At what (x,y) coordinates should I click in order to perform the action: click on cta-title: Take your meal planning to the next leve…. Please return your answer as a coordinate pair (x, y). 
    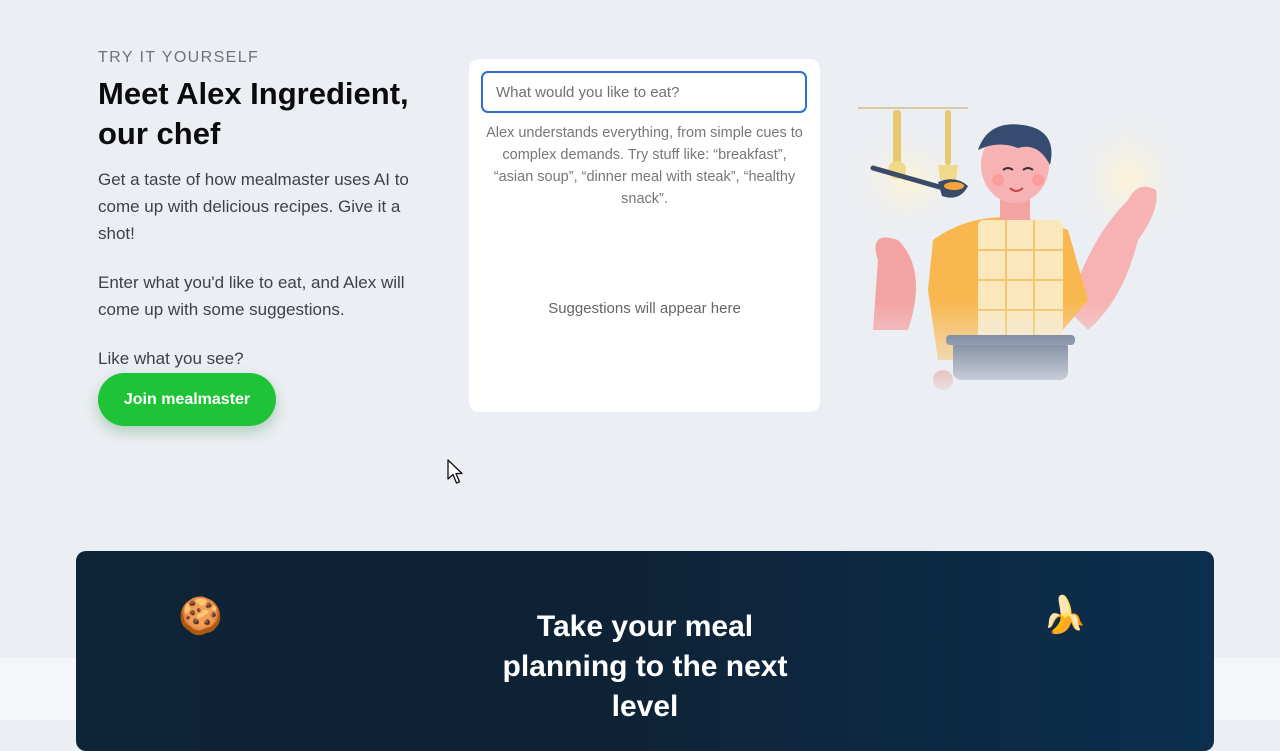
    Looking at the image, I should click on (645, 667).